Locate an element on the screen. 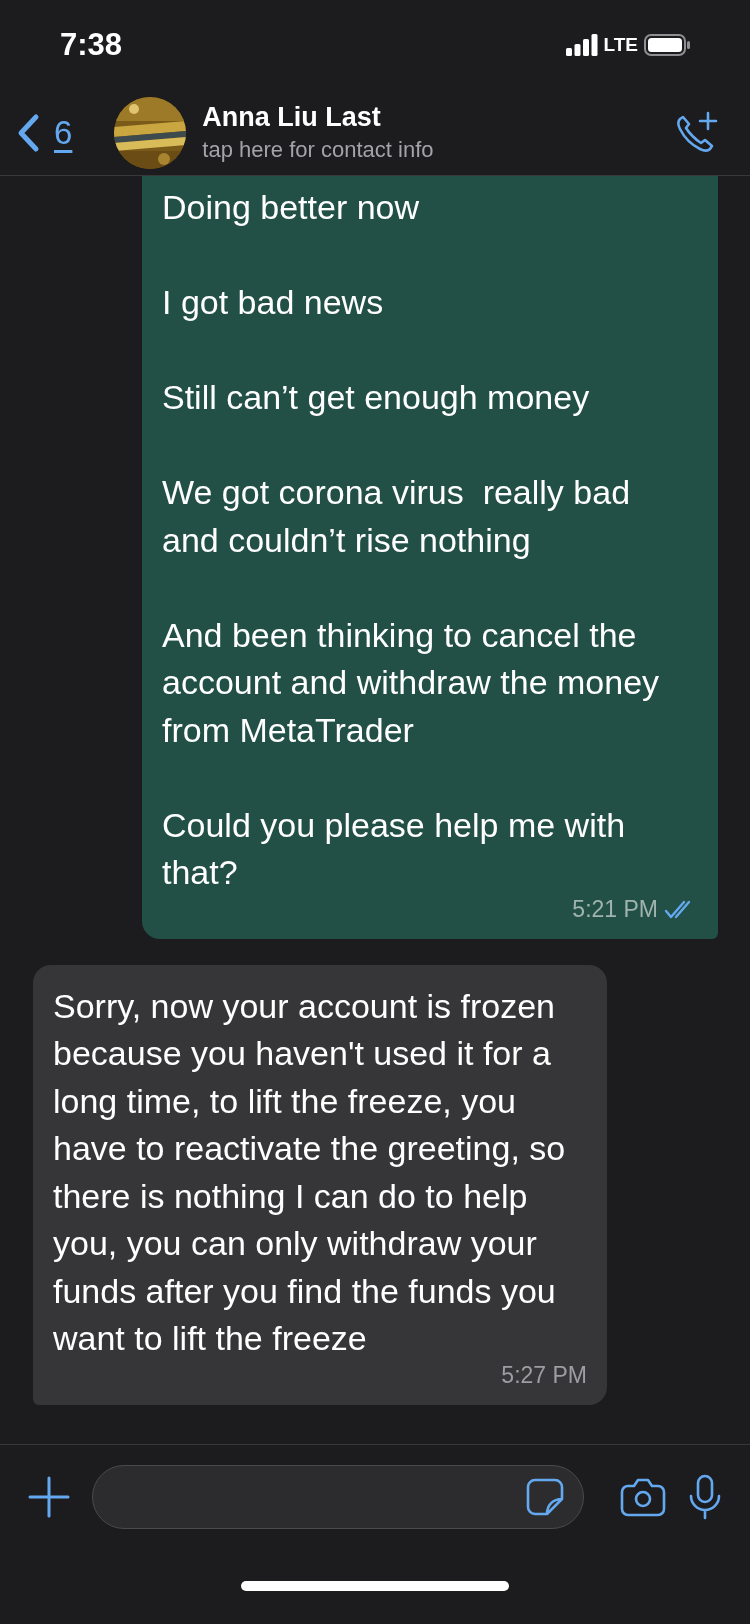 The height and width of the screenshot is (1624, 750). status-time: 7:38 is located at coordinates (91, 45).